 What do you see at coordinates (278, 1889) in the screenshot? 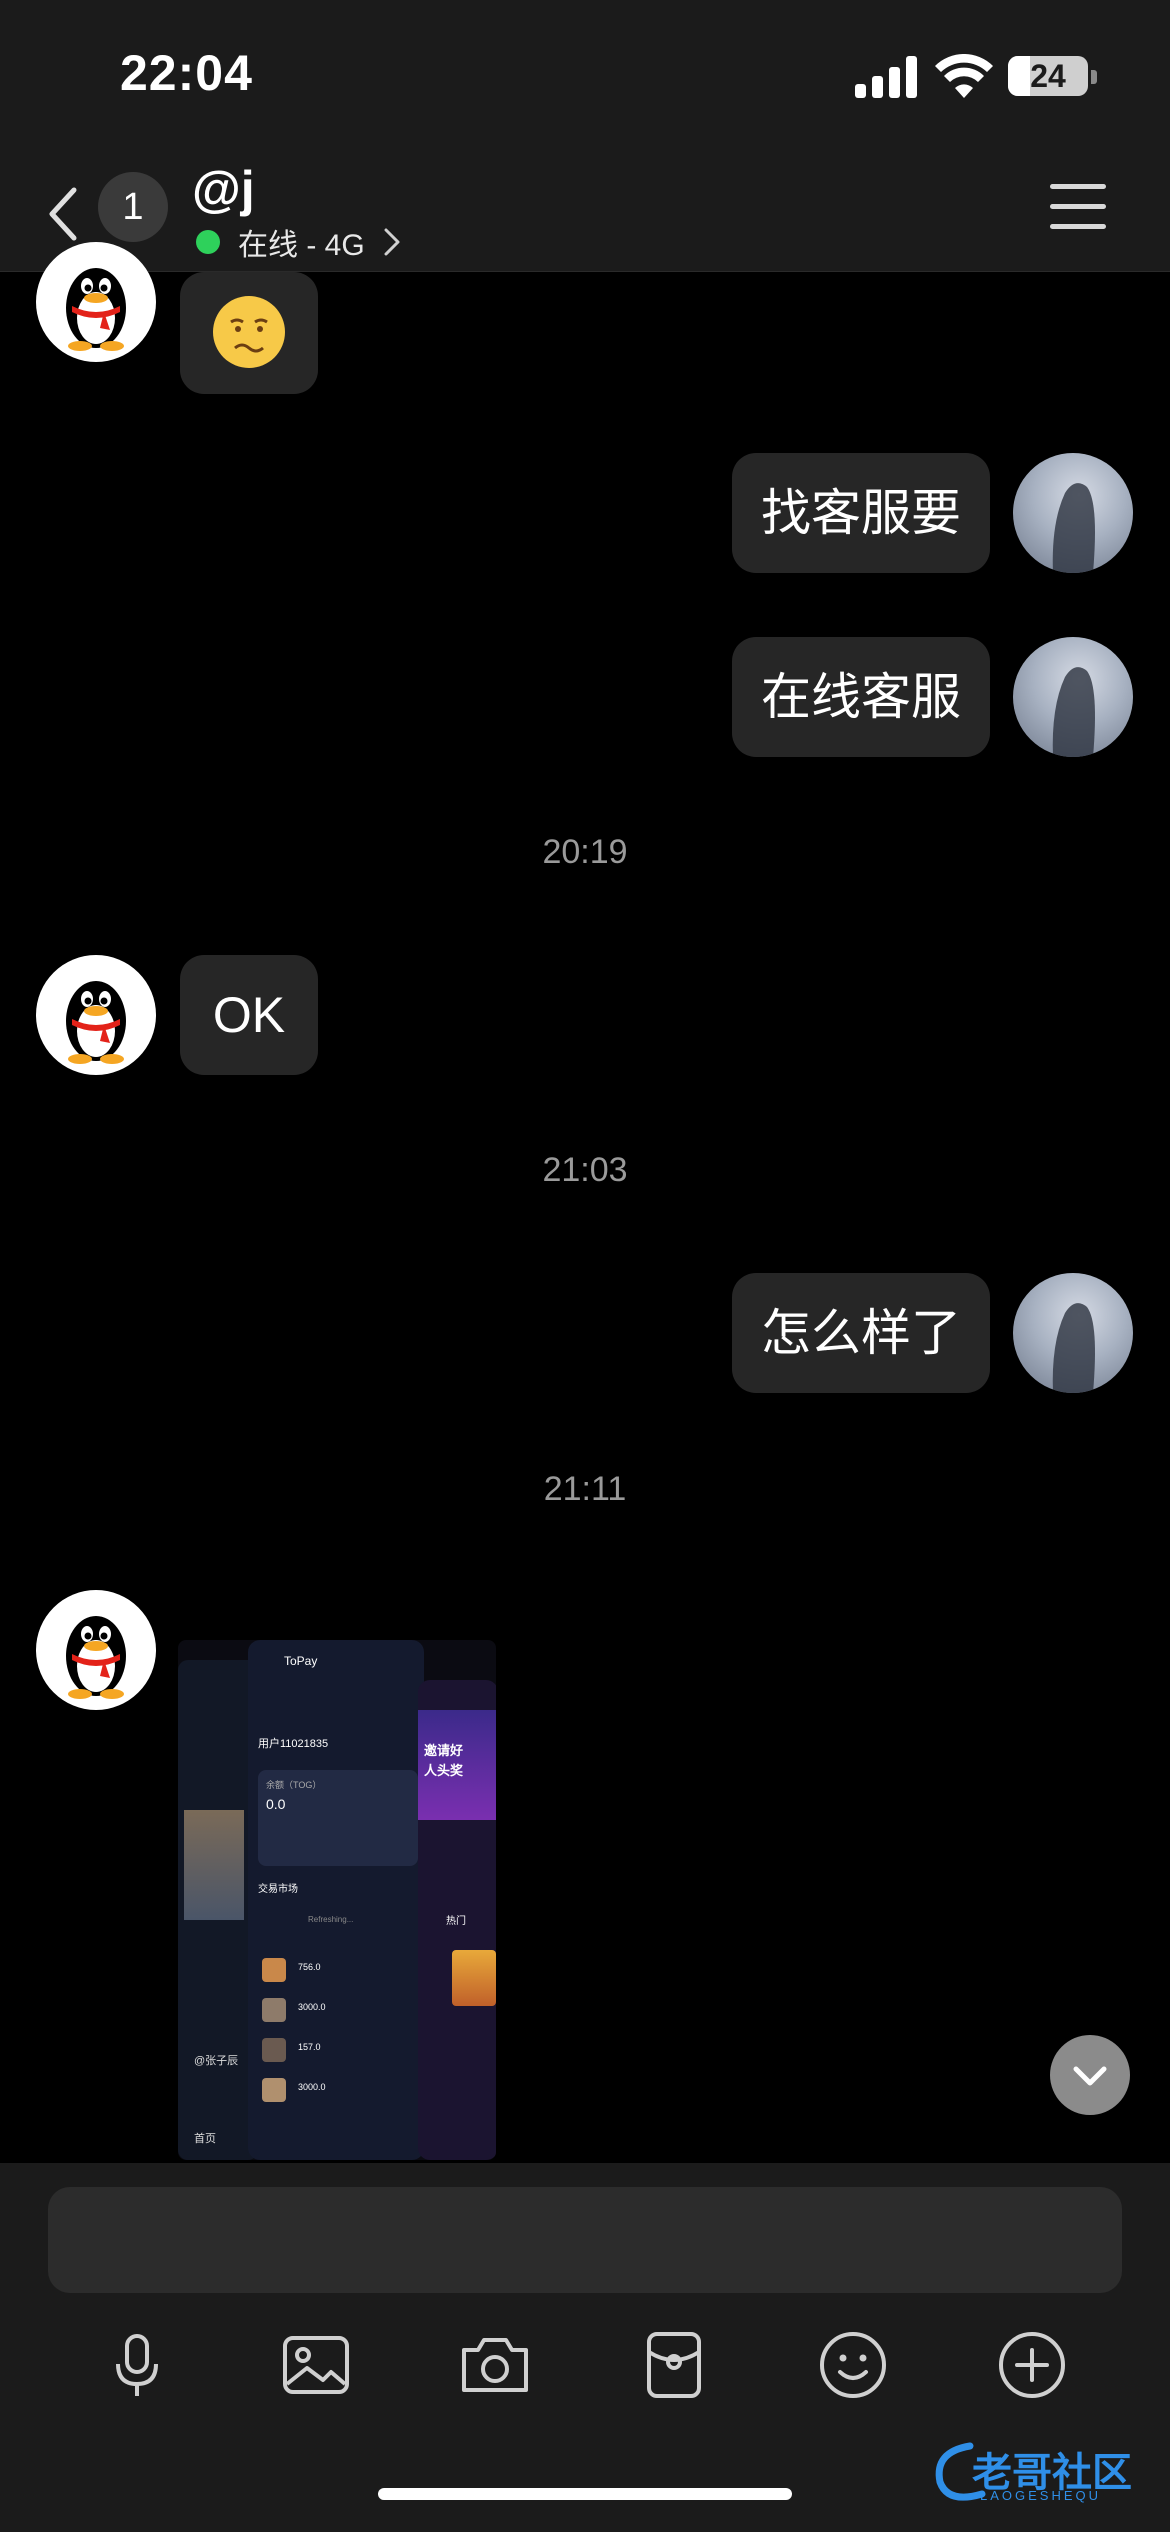
I see `market-label: 交易市场` at bounding box center [278, 1889].